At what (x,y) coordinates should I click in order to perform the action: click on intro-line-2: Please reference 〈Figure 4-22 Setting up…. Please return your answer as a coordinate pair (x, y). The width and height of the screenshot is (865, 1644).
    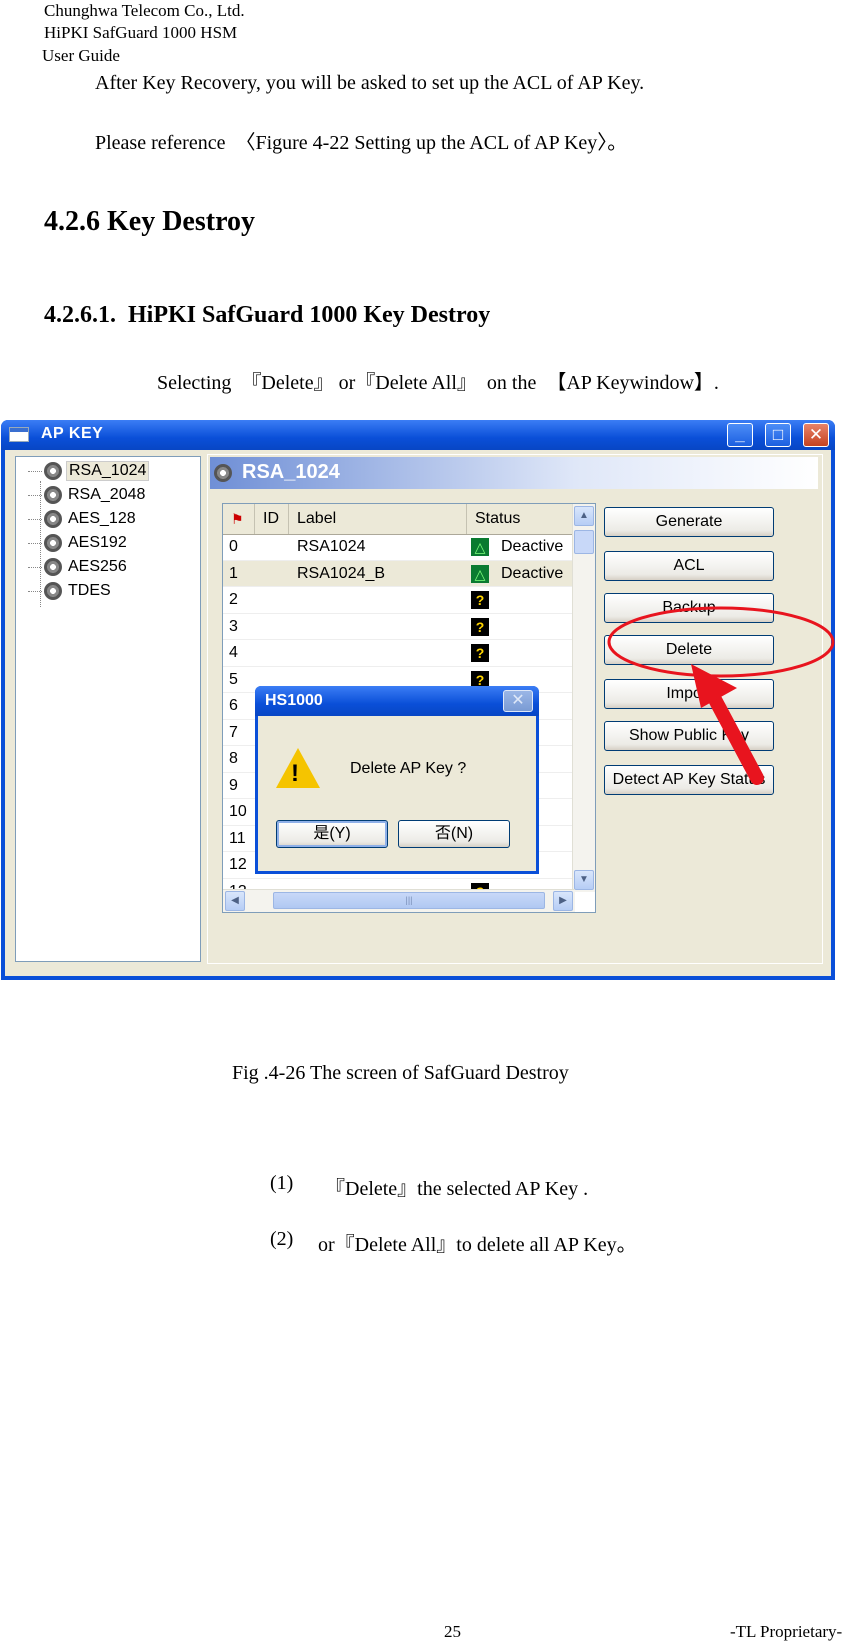
    Looking at the image, I should click on (361, 143).